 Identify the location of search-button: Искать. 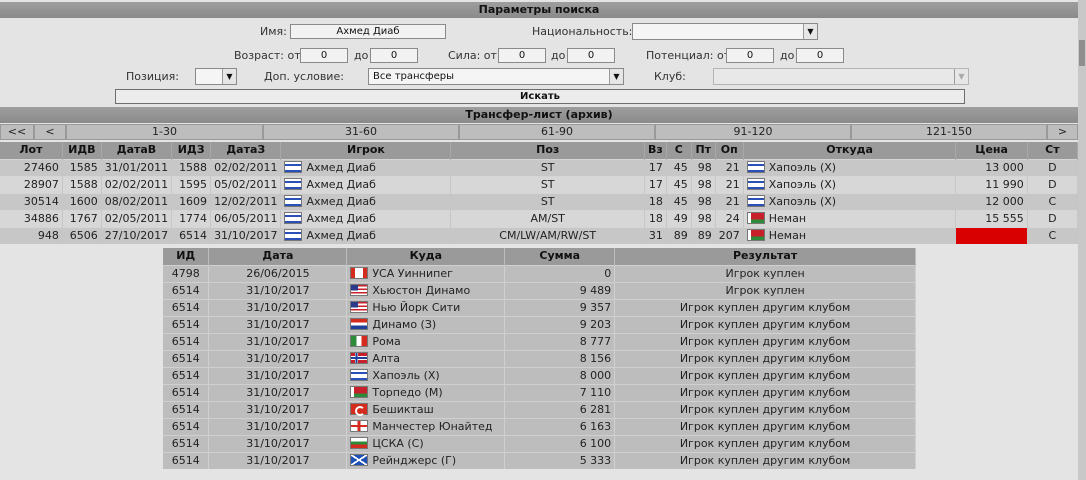
(540, 96).